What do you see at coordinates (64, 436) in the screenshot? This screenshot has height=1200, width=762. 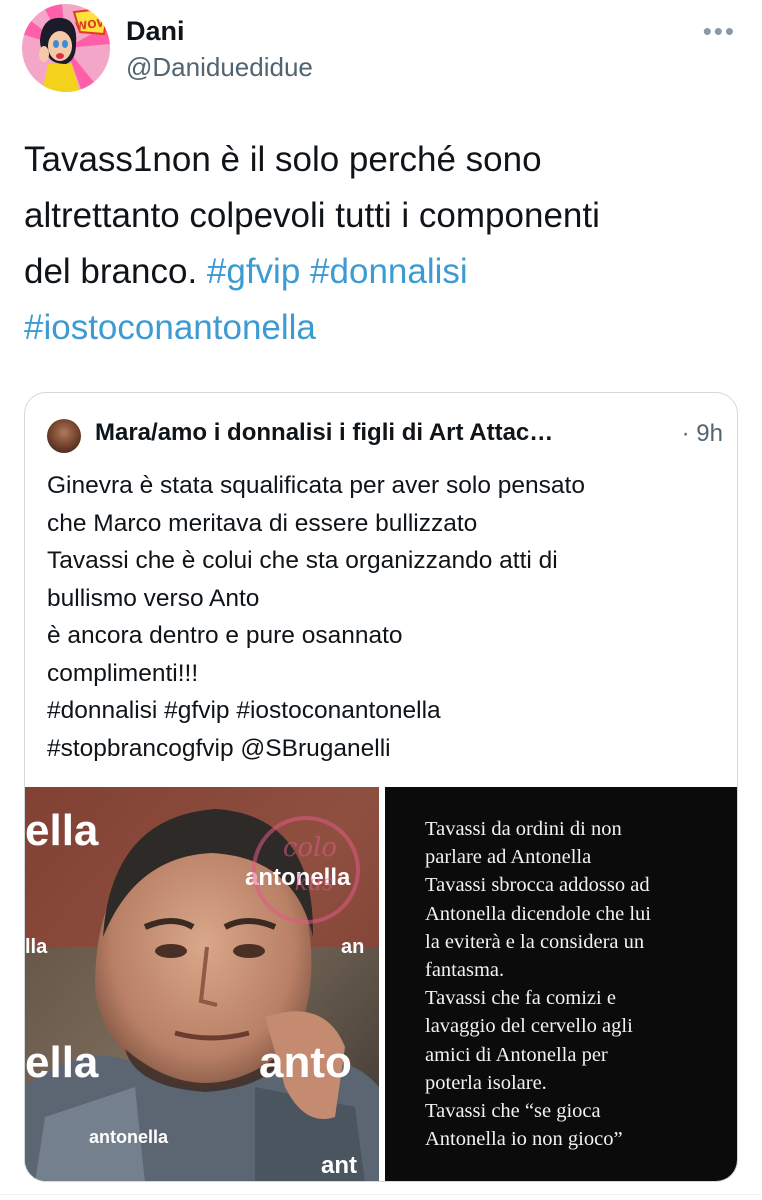 I see `quoted-author-avatar` at bounding box center [64, 436].